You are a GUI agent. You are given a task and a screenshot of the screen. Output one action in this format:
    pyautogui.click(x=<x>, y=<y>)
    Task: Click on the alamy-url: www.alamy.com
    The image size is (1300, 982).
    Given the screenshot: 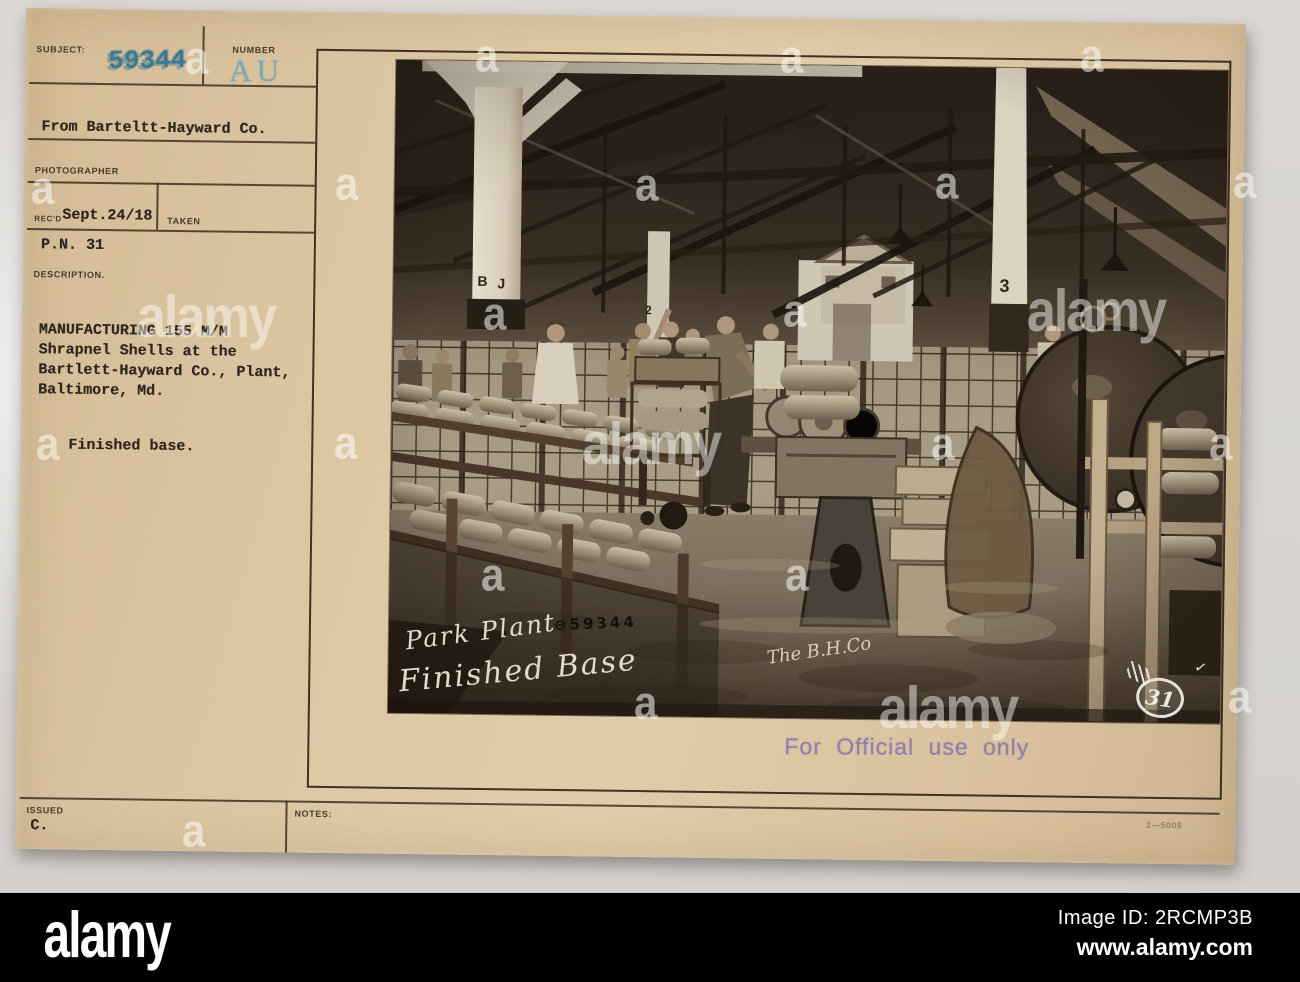 What is the action you would take?
    pyautogui.click(x=1164, y=947)
    